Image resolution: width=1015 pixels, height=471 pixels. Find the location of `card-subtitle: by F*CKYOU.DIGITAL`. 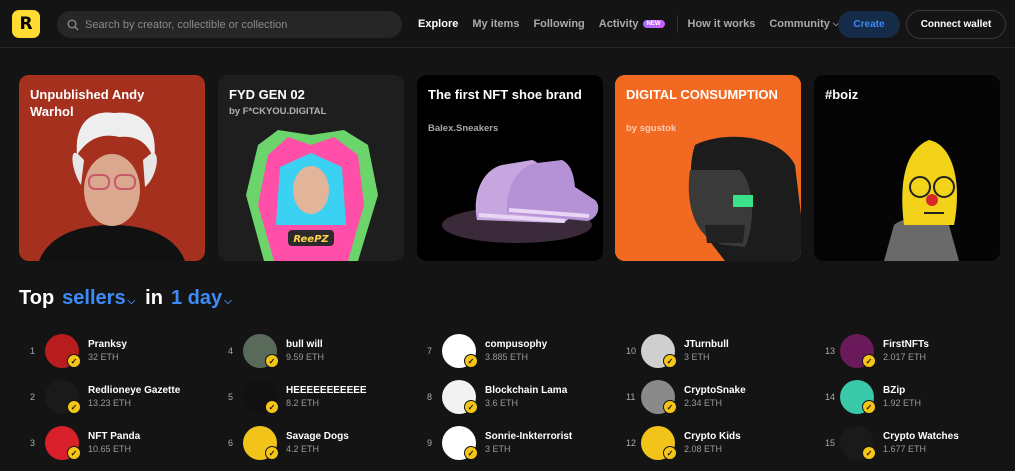

card-subtitle: by F*CKYOU.DIGITAL is located at coordinates (278, 111).